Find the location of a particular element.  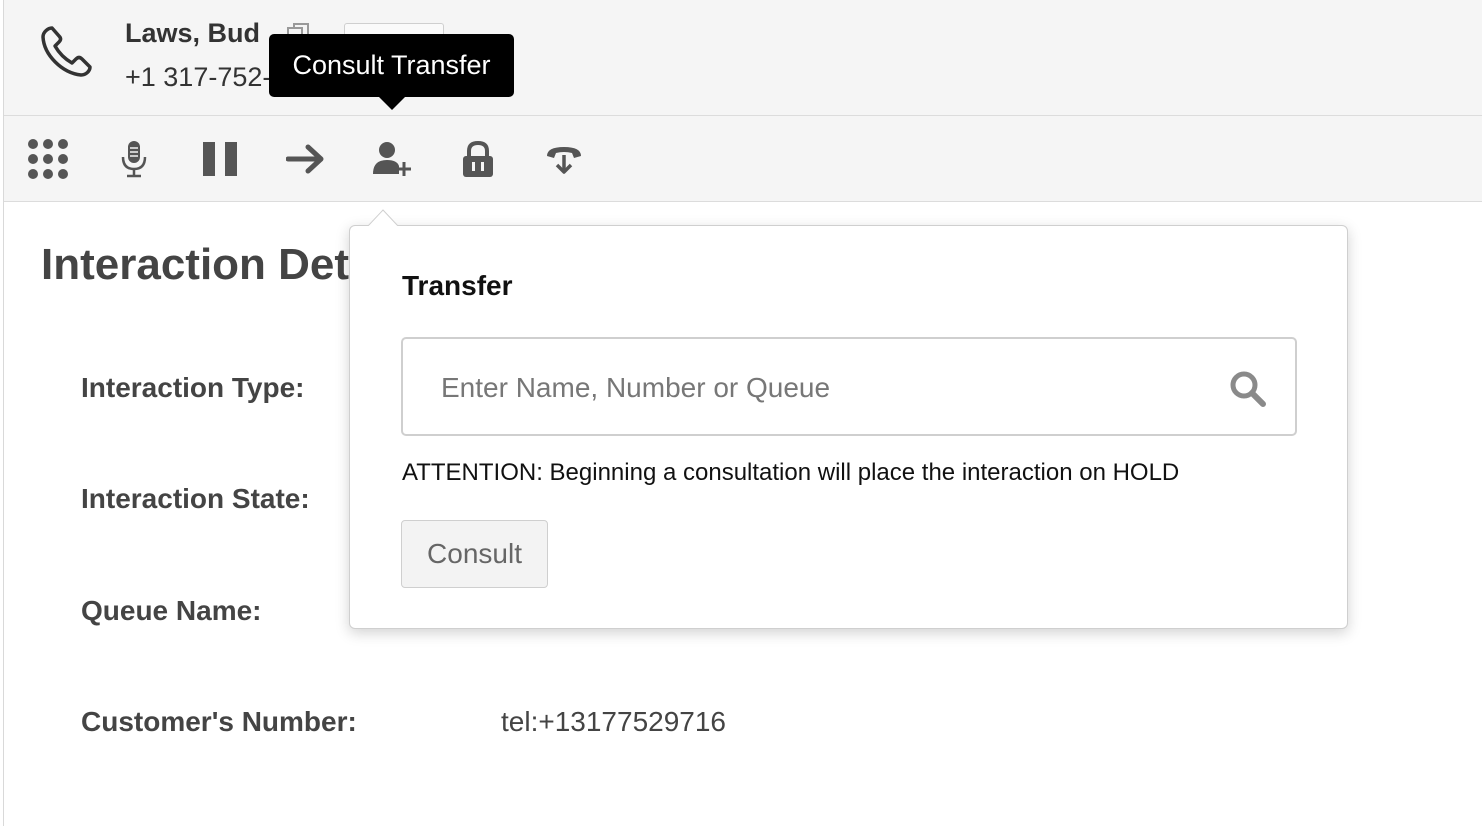

contact-number: +1 317-752- is located at coordinates (198, 77).